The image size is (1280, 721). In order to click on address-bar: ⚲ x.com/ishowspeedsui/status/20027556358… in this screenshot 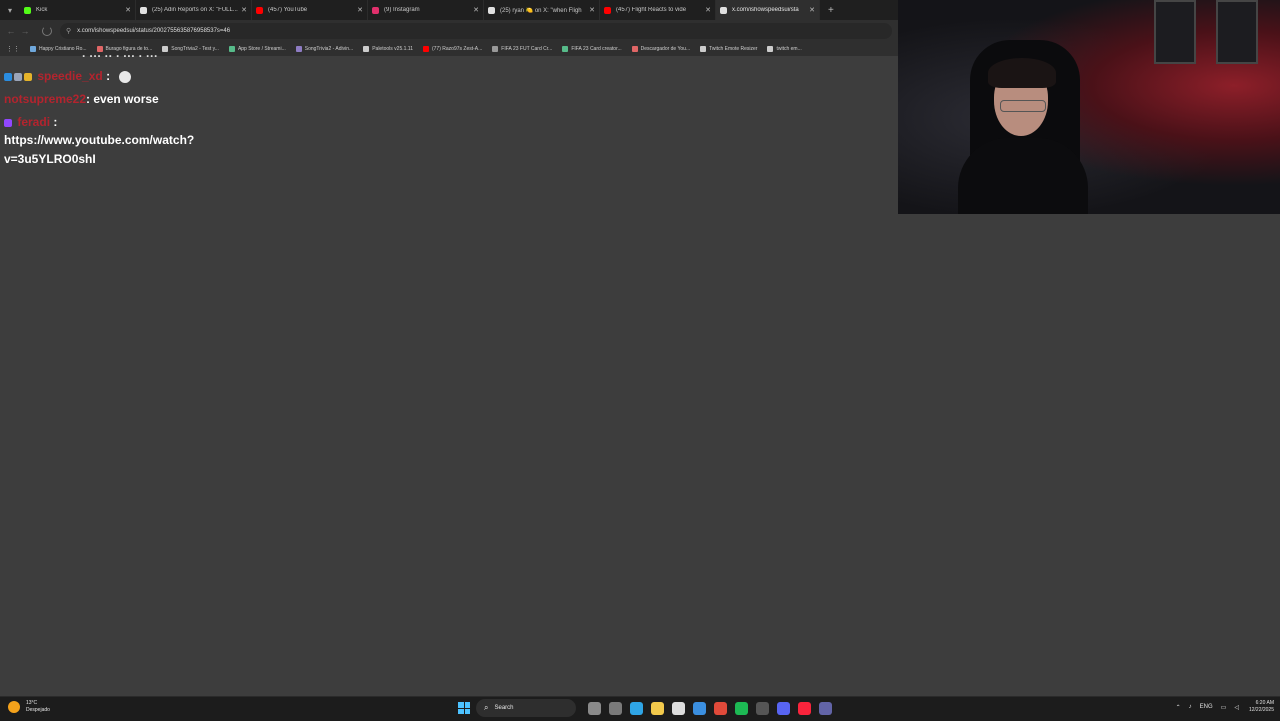, I will do `click(476, 31)`.